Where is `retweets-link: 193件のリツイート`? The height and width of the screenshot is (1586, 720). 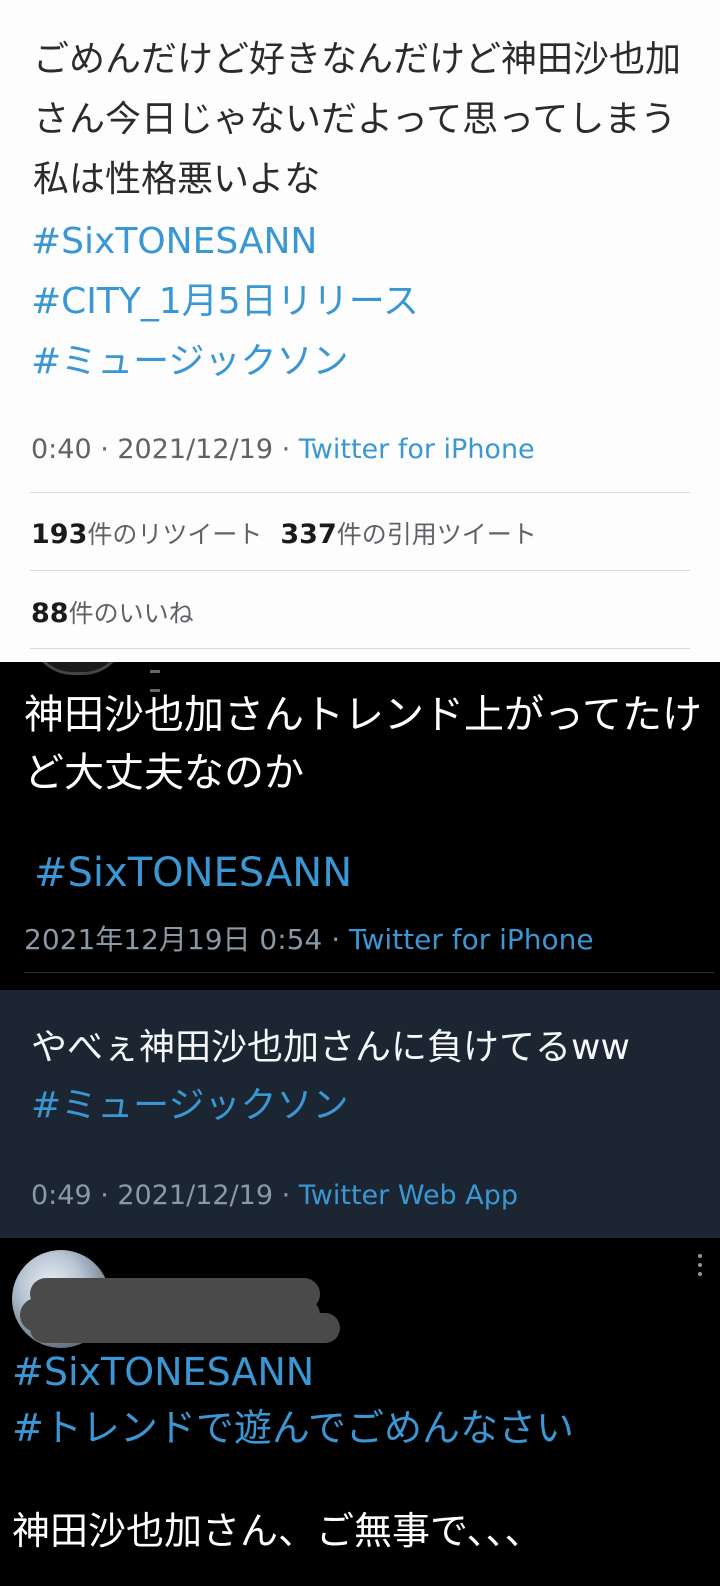 retweets-link: 193件のリツイート is located at coordinates (147, 534).